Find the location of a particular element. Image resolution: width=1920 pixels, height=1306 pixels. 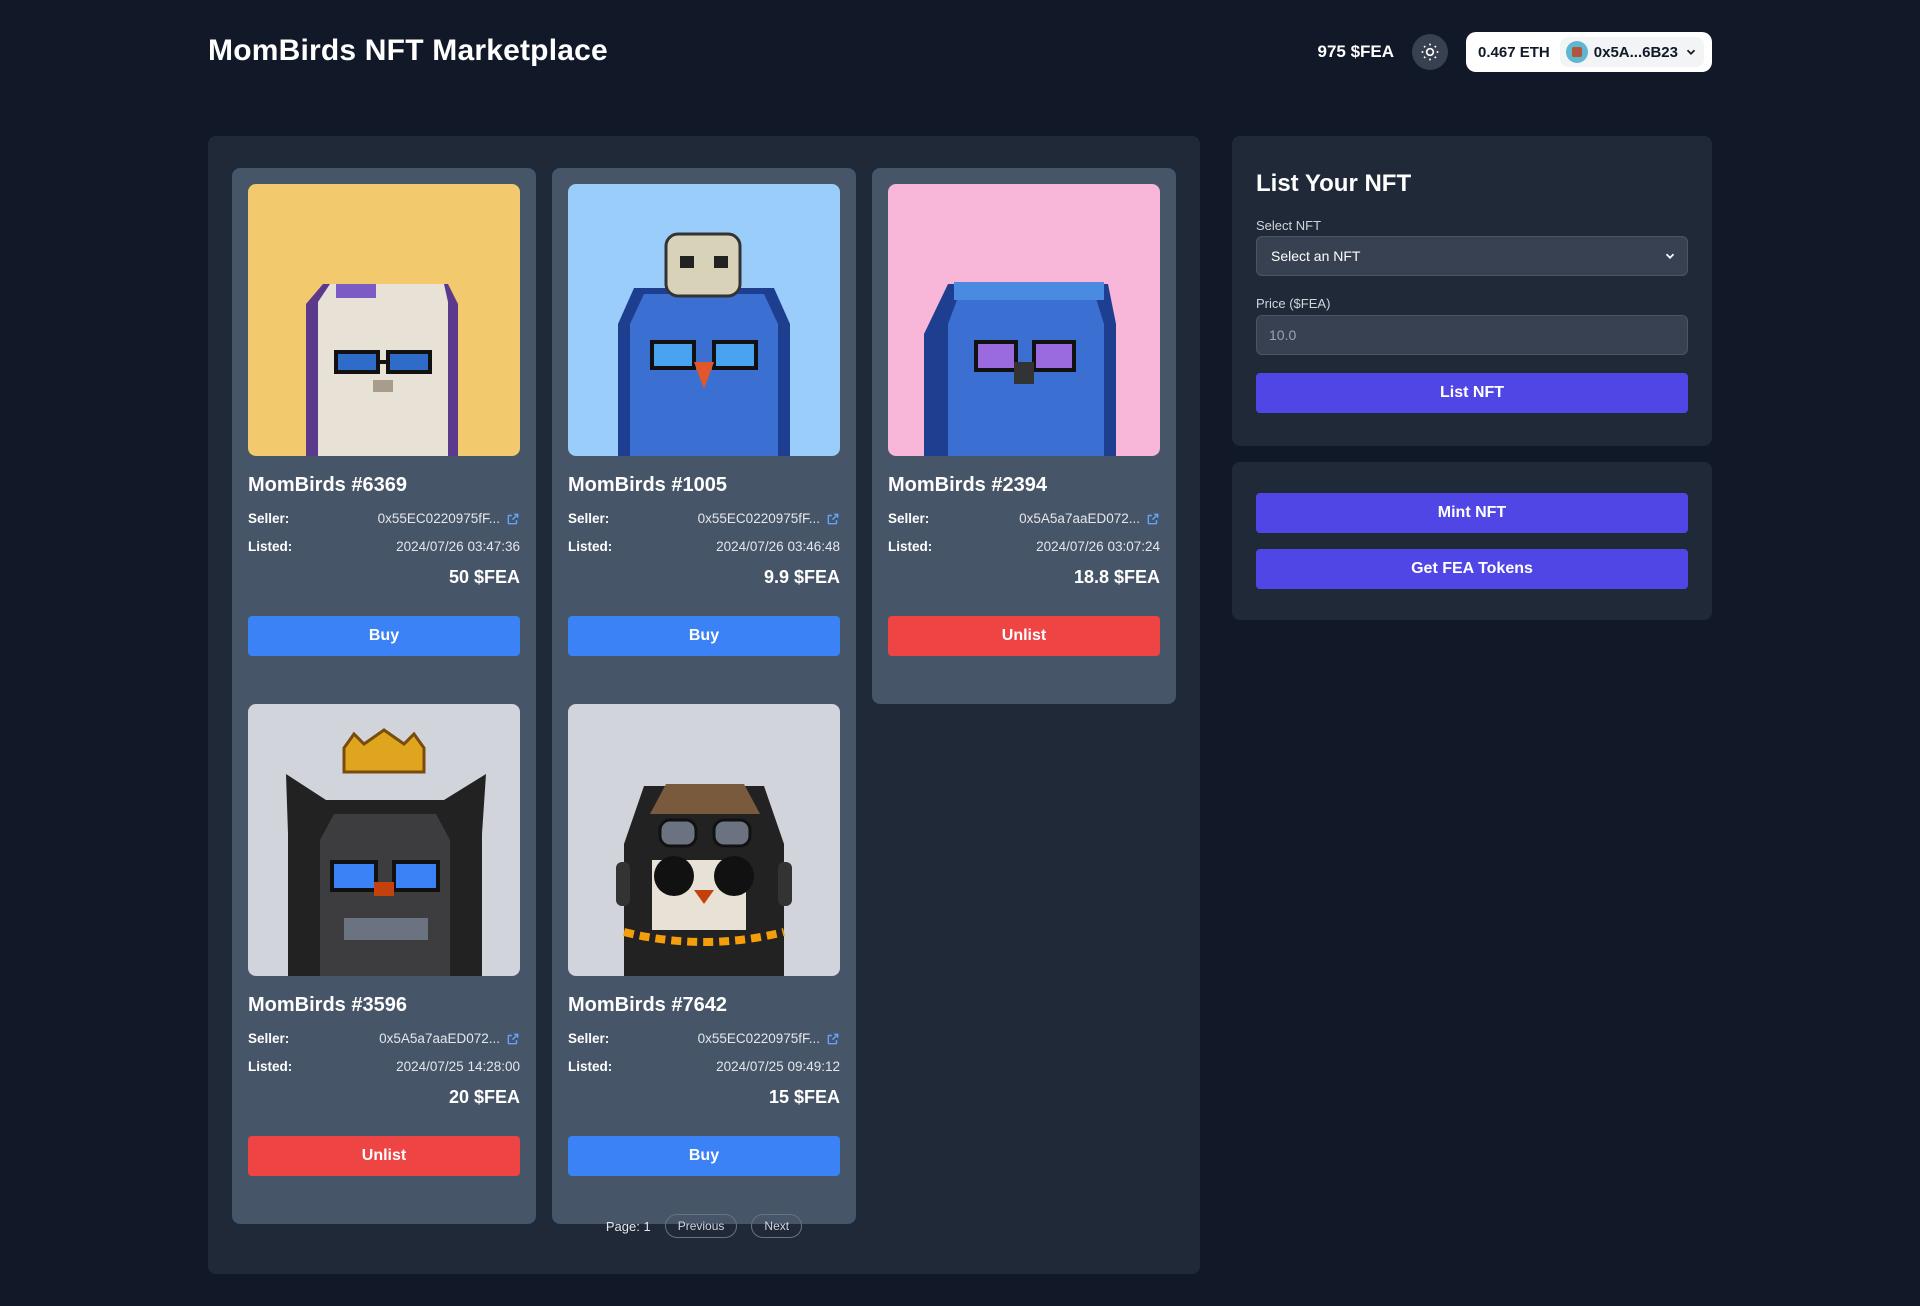

listed-date: 2024/07/26 03:07:24 is located at coordinates (1098, 546).